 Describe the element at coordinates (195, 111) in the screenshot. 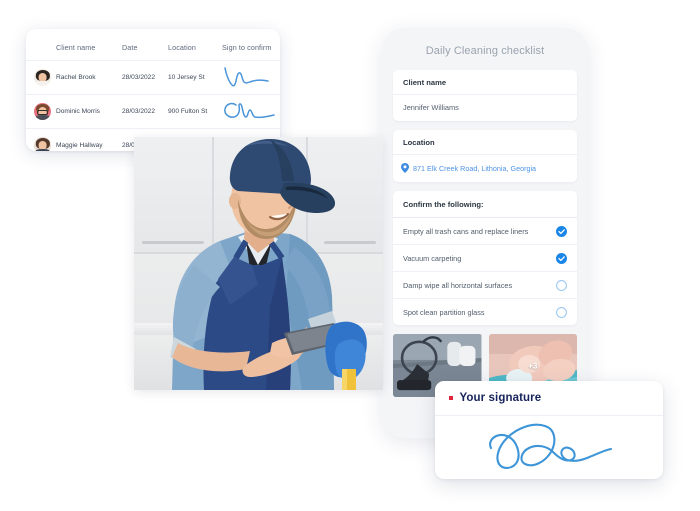

I see `cell-location: 900 Fulton St` at that location.